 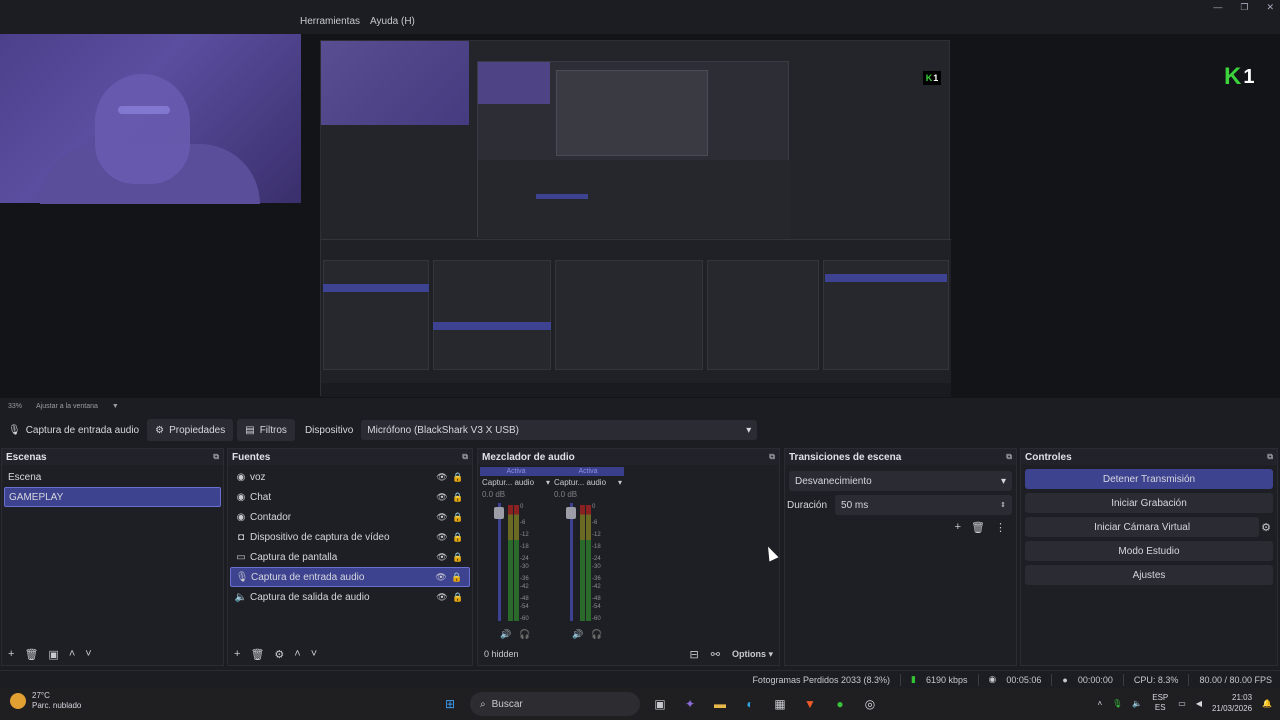 What do you see at coordinates (1142, 527) in the screenshot?
I see `virtual-camera-button: Iniciar Cámara Virtual` at bounding box center [1142, 527].